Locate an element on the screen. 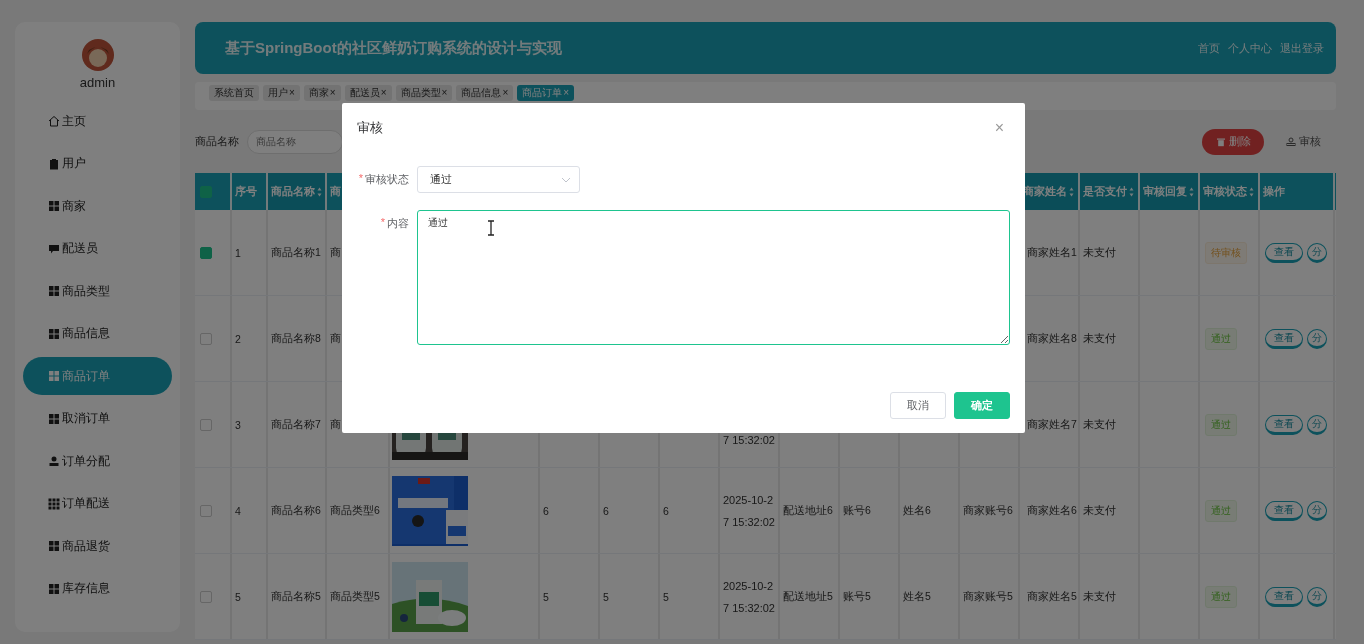 This screenshot has height=644, width=1364. column-header: 审核状态 is located at coordinates (1225, 191).